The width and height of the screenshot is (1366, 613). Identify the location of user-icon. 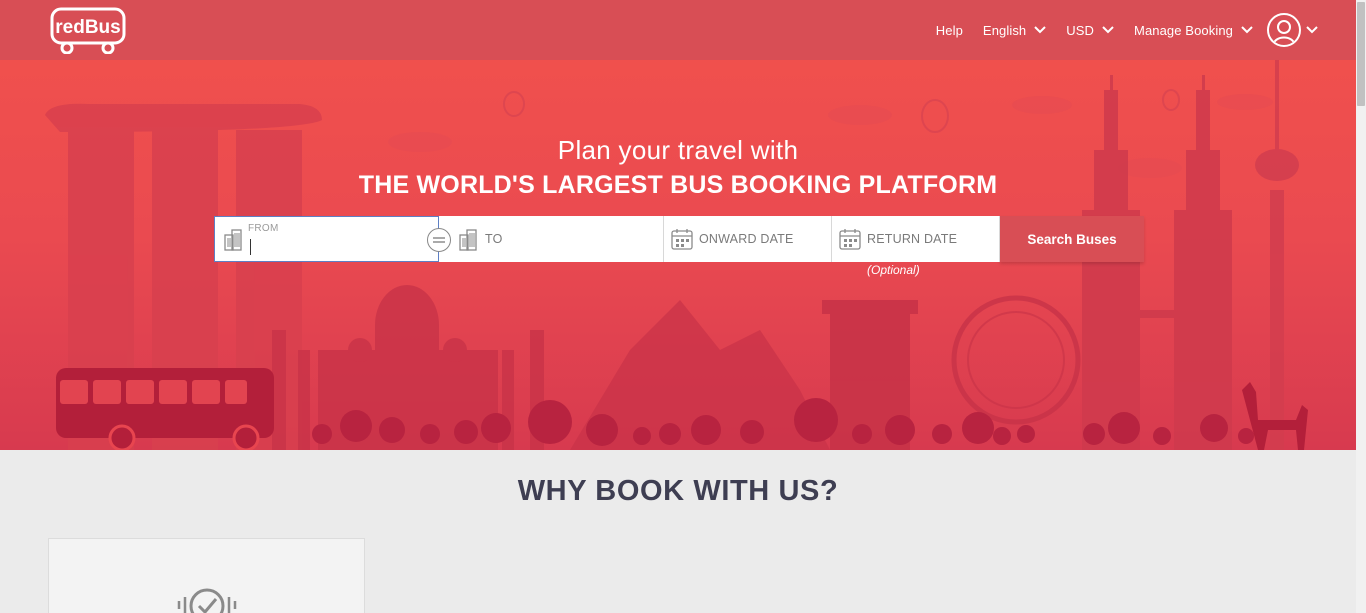
(1284, 30).